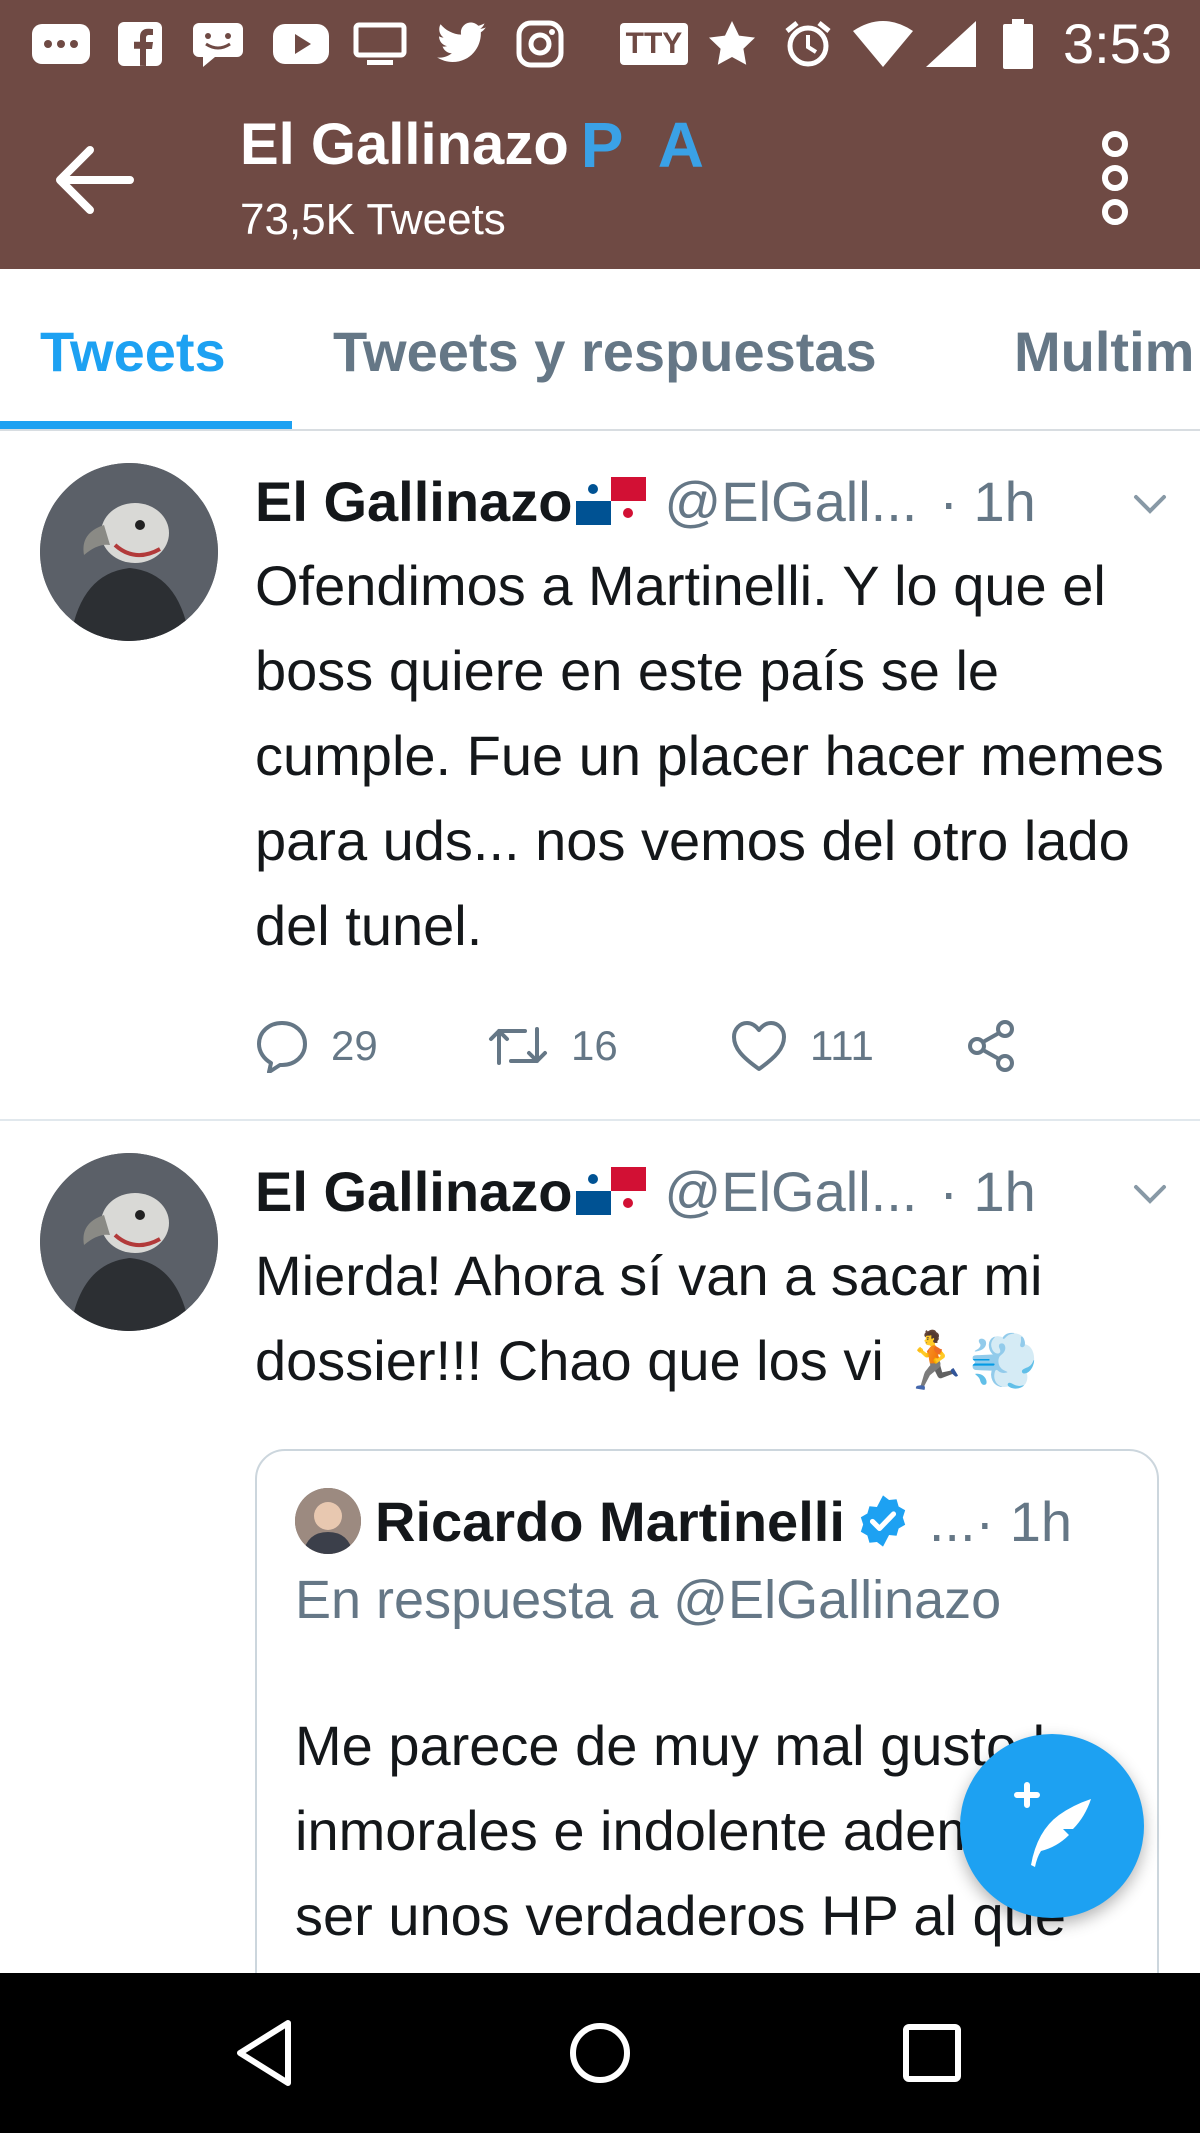  I want to click on quoted-tweet-header: Ricardo Martinelli ...· 1h, so click(683, 1521).